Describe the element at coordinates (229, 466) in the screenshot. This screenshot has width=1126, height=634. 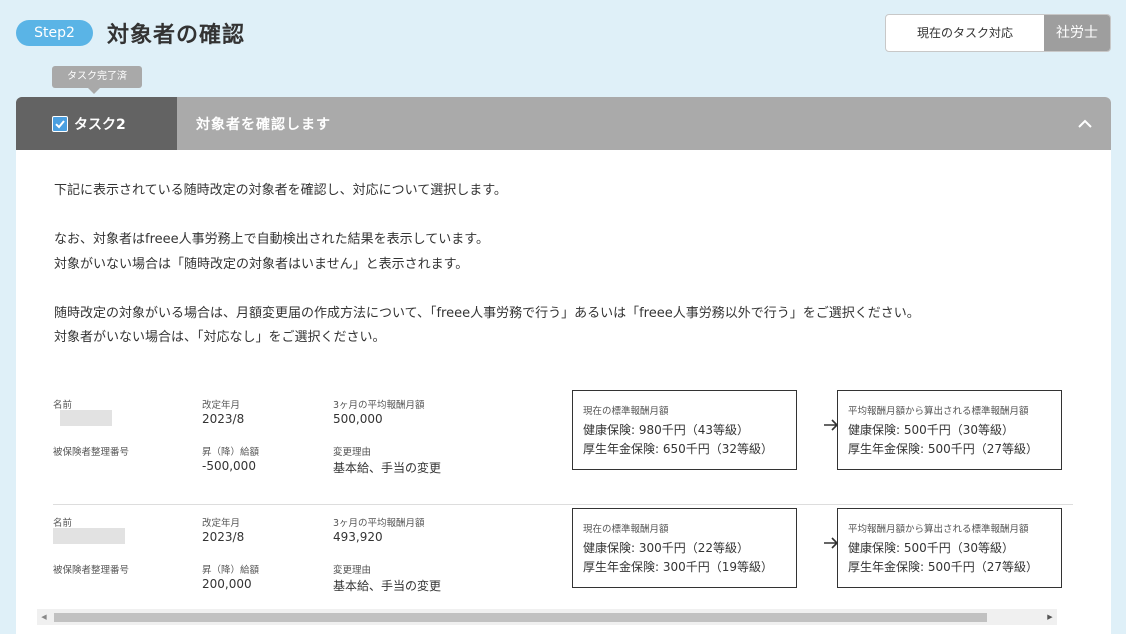
I see `raise-value: -500,000` at that location.